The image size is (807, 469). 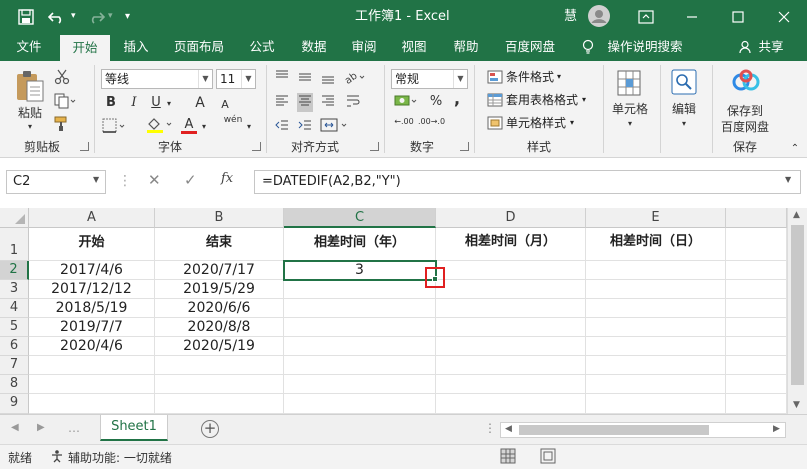 What do you see at coordinates (511, 327) in the screenshot?
I see `cell-d5` at bounding box center [511, 327].